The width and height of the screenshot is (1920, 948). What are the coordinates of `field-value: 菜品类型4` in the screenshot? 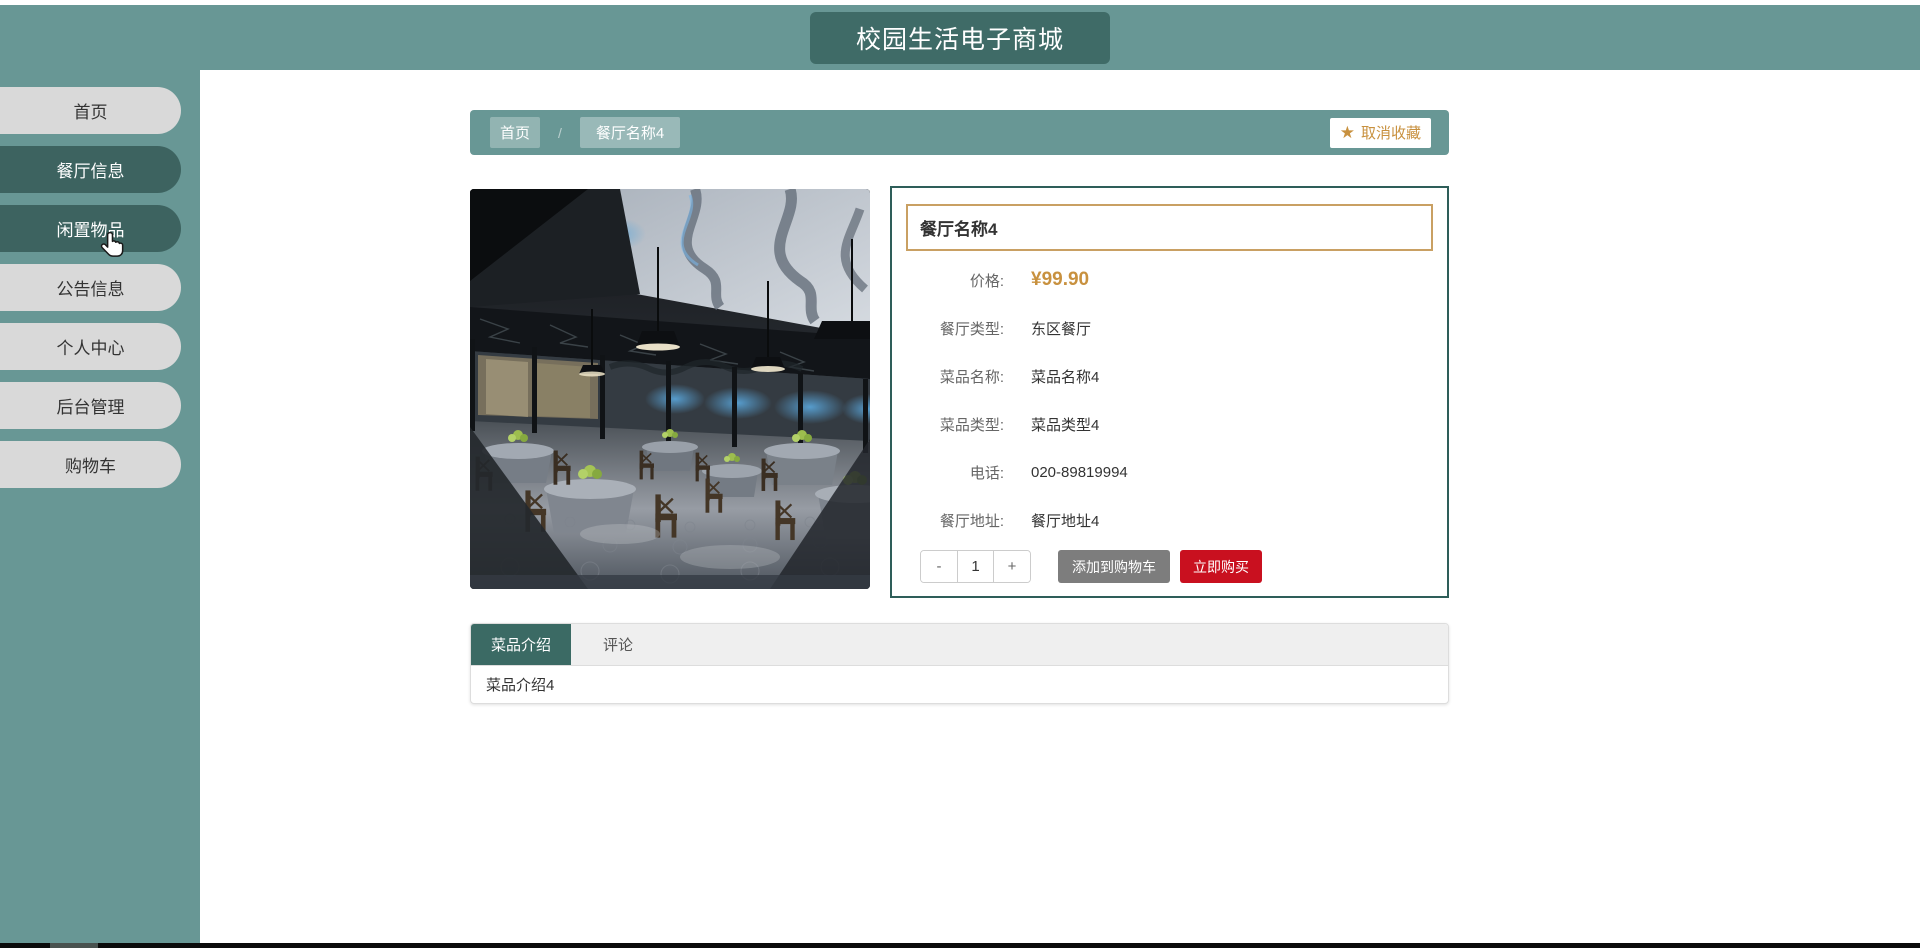 It's located at (1065, 425).